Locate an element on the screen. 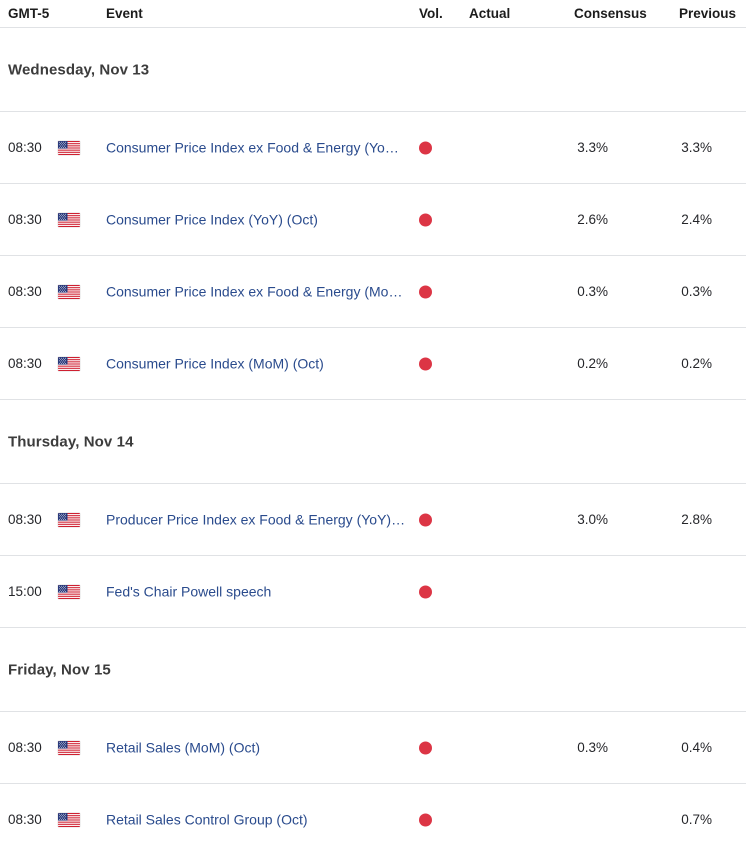 The height and width of the screenshot is (868, 746). column-header-timezone: GMT-5 is located at coordinates (29, 13).